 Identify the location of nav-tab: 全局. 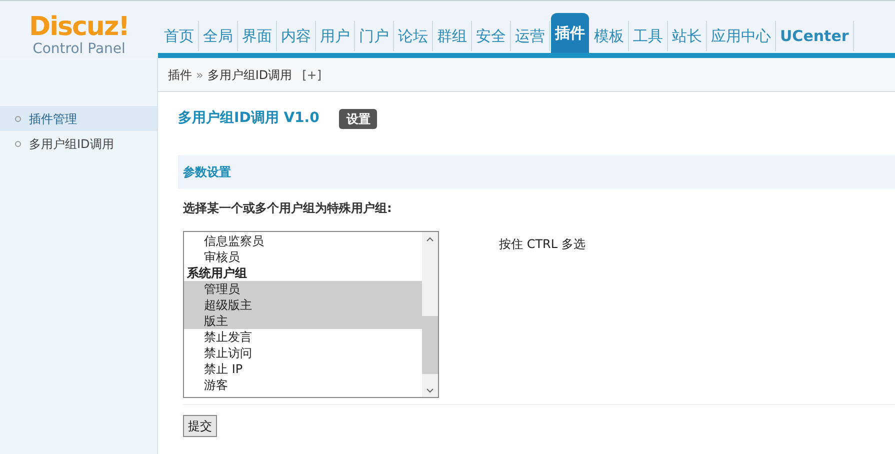
(218, 36).